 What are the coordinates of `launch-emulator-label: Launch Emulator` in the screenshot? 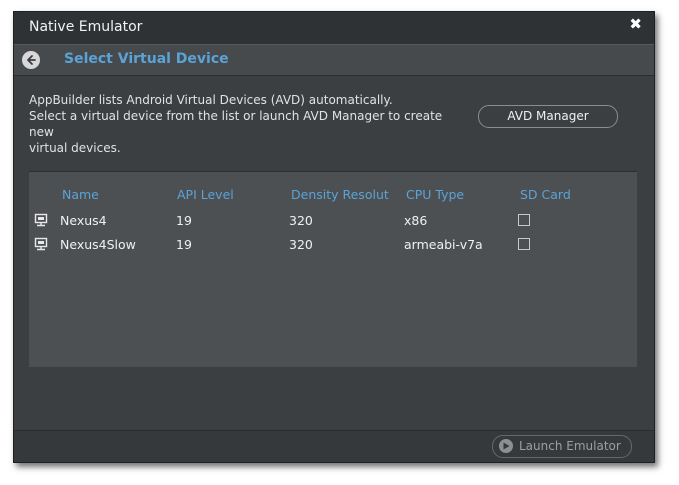 It's located at (570, 446).